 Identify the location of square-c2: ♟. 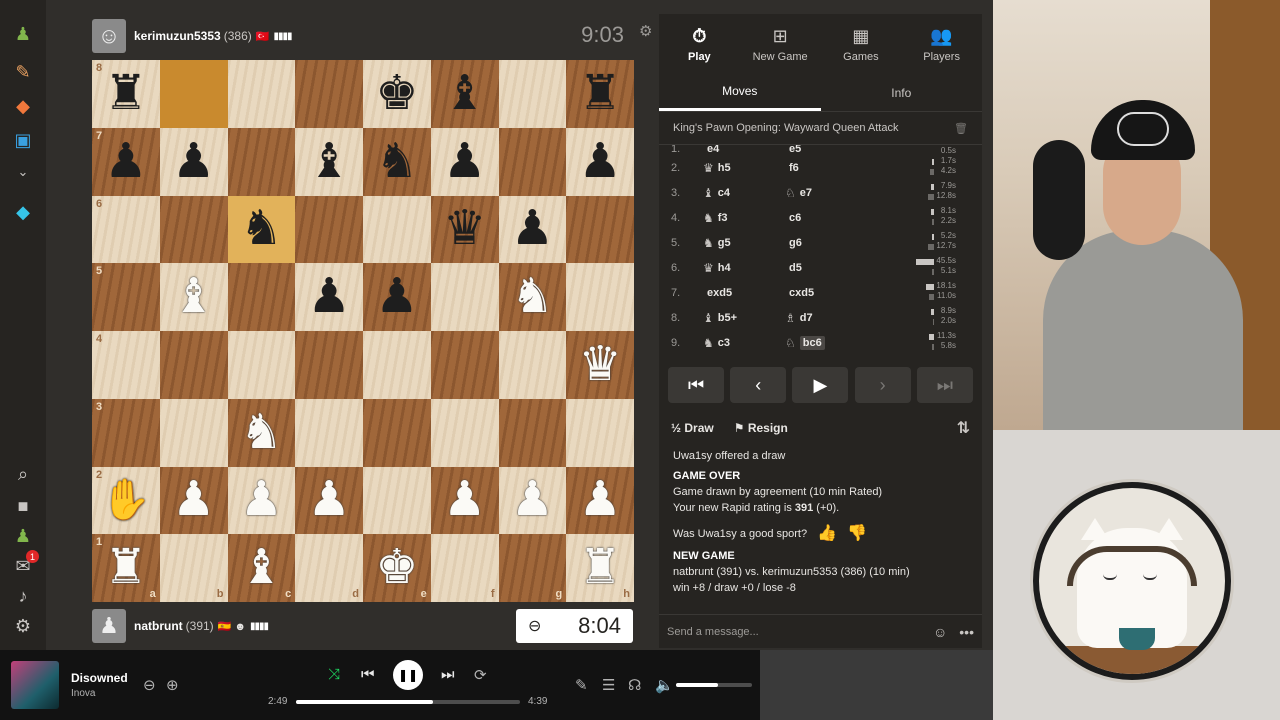
(261, 500).